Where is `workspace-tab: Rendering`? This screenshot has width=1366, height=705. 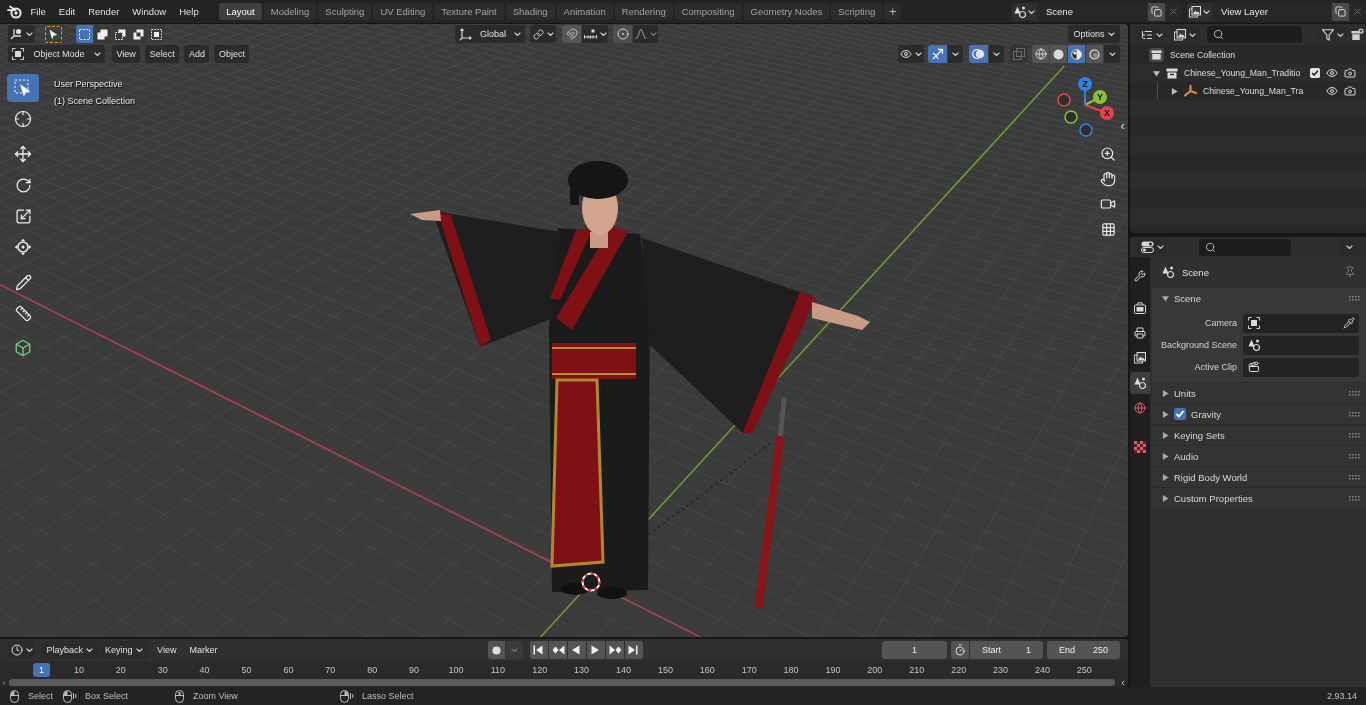
workspace-tab: Rendering is located at coordinates (643, 11).